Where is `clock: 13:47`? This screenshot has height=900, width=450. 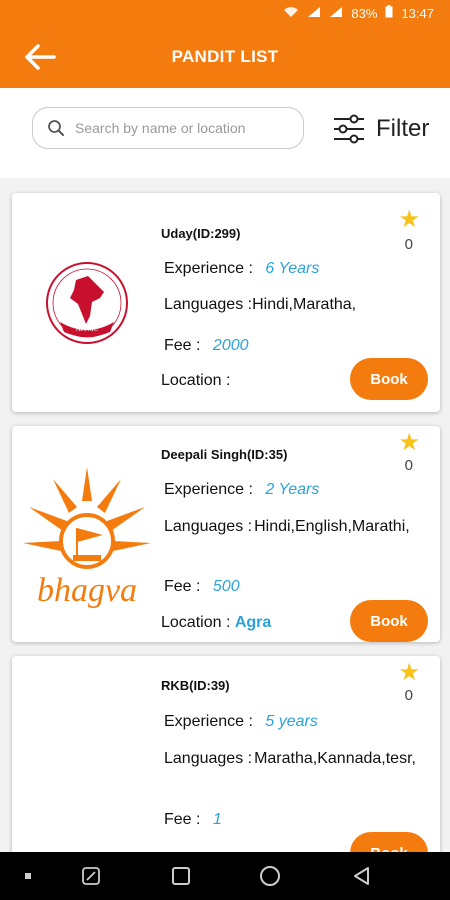 clock: 13:47 is located at coordinates (417, 13).